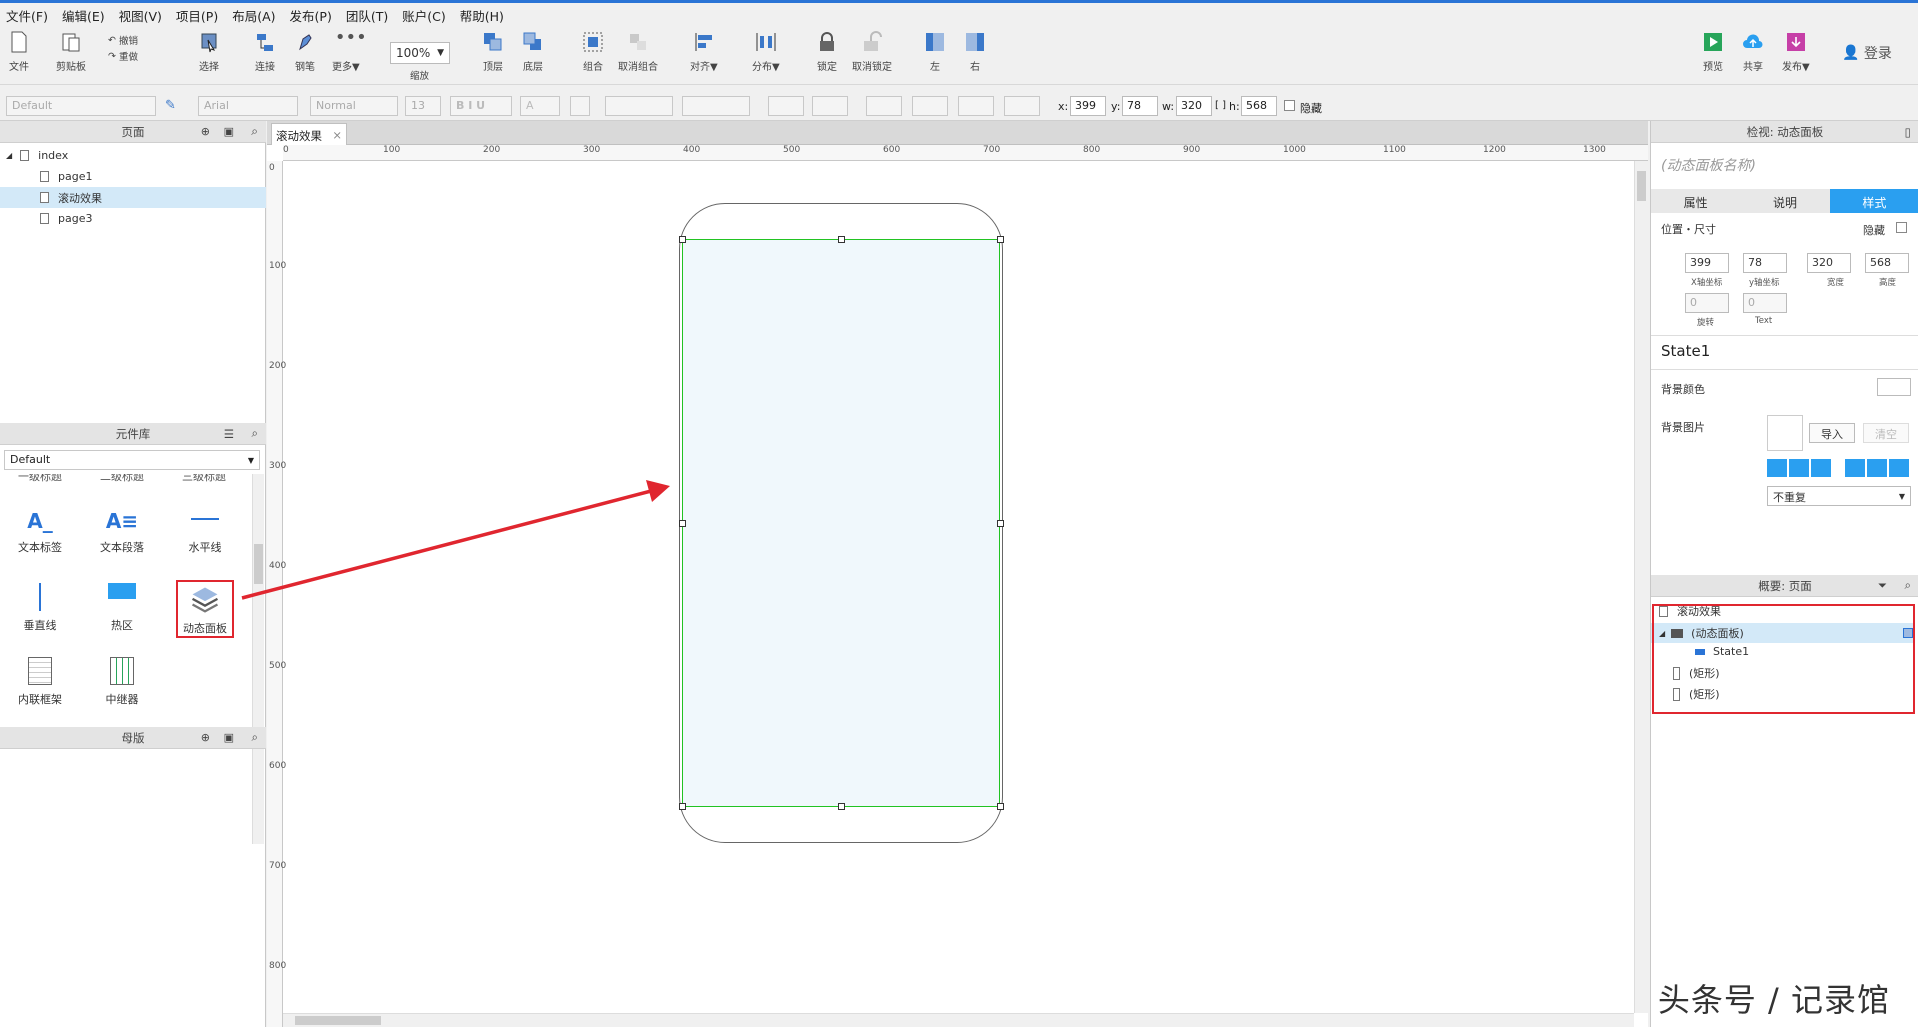 The height and width of the screenshot is (1027, 1918). I want to click on line-width-picker, so click(884, 106).